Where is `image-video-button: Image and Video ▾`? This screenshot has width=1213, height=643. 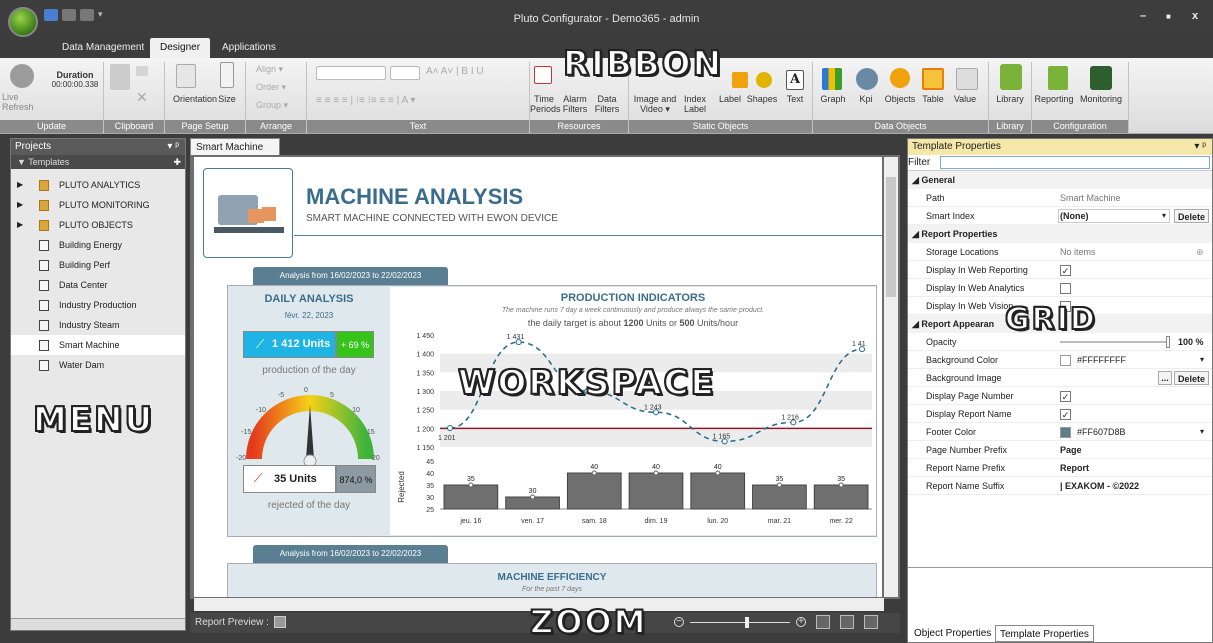
image-video-button: Image and Video ▾ is located at coordinates (655, 104).